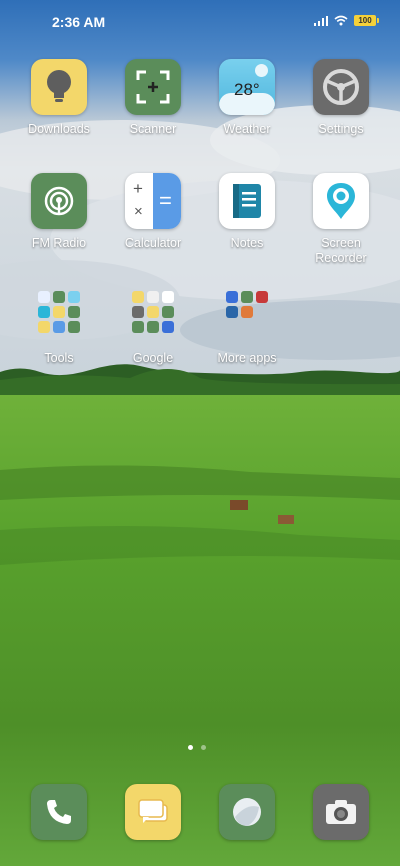 The image size is (400, 866). I want to click on app-label: Weather, so click(247, 129).